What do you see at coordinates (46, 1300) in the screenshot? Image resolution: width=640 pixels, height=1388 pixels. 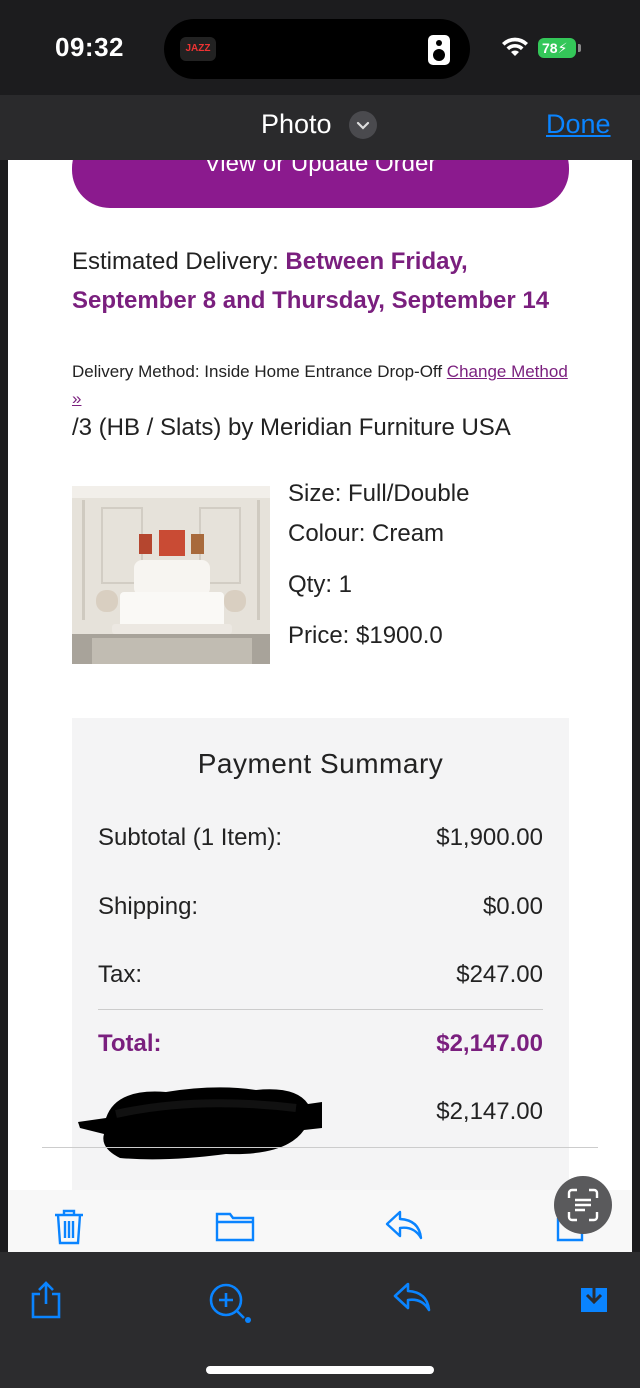 I see `share-icon` at bounding box center [46, 1300].